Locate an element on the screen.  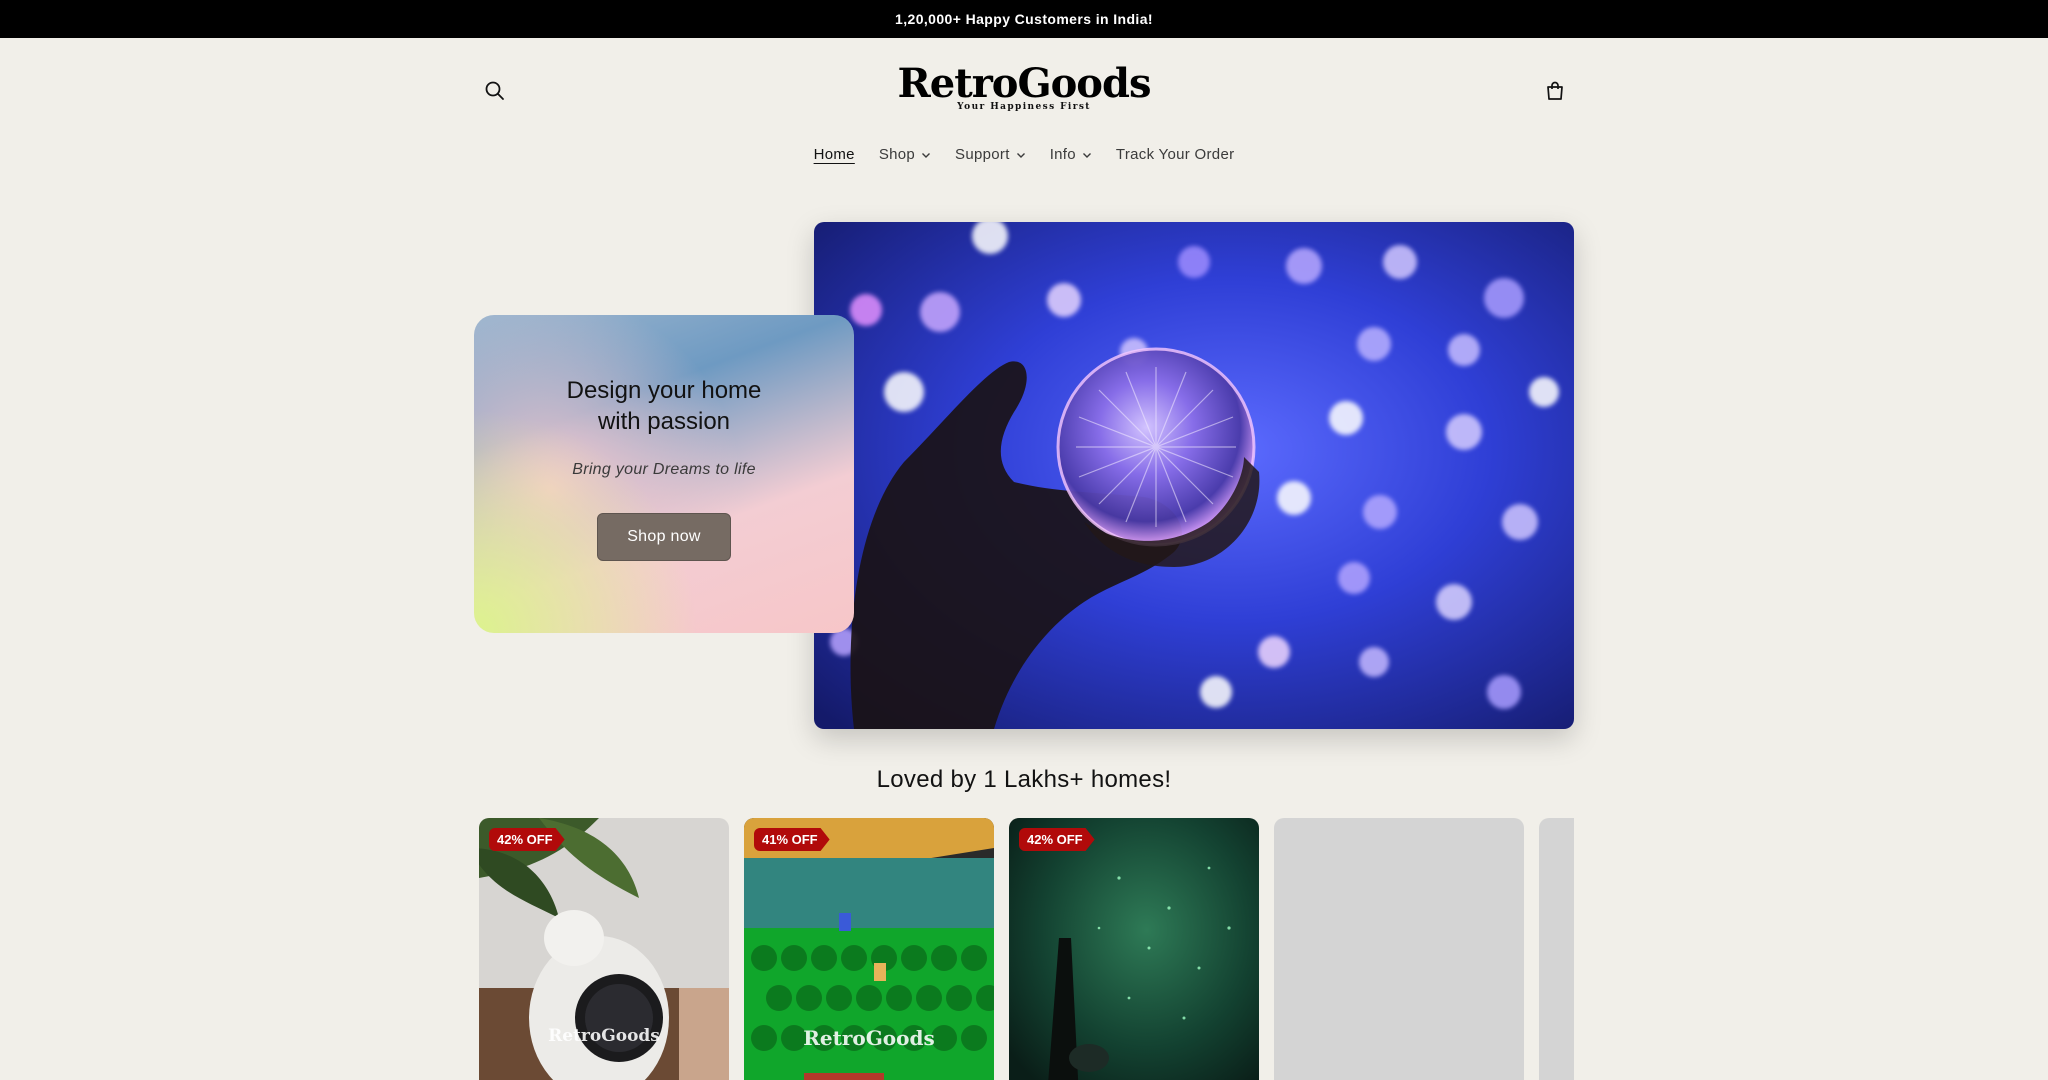
logo-text: RetroGoods is located at coordinates (1024, 83).